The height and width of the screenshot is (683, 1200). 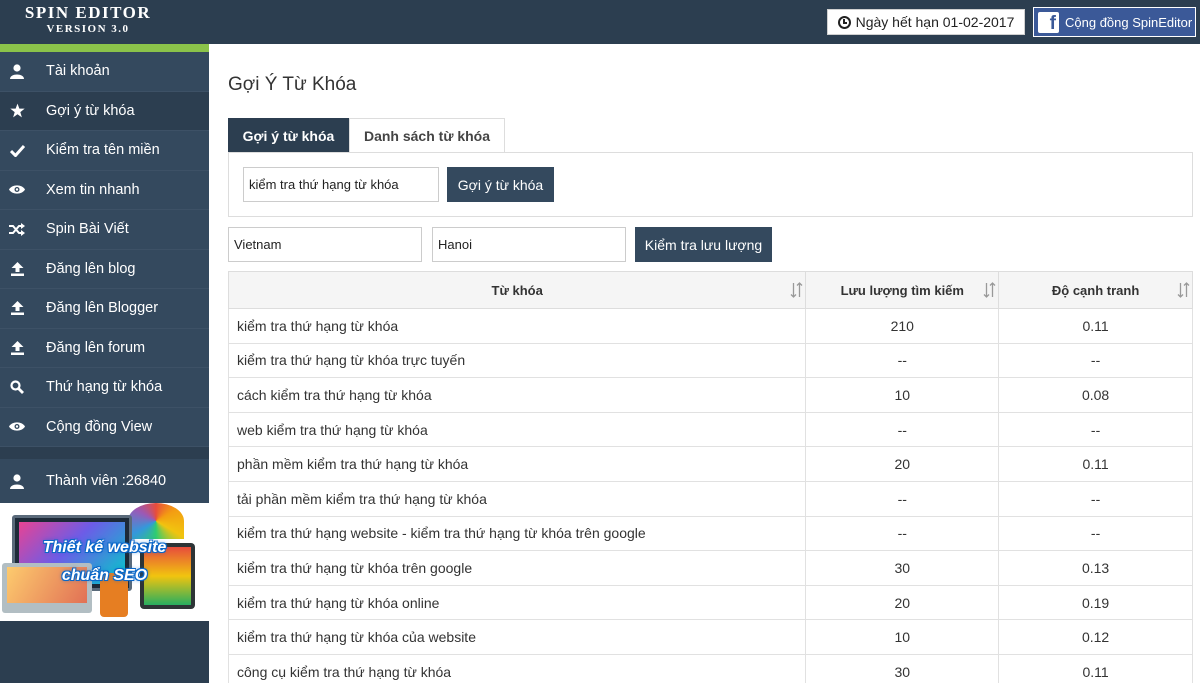 I want to click on eye-icon, so click(x=17, y=190).